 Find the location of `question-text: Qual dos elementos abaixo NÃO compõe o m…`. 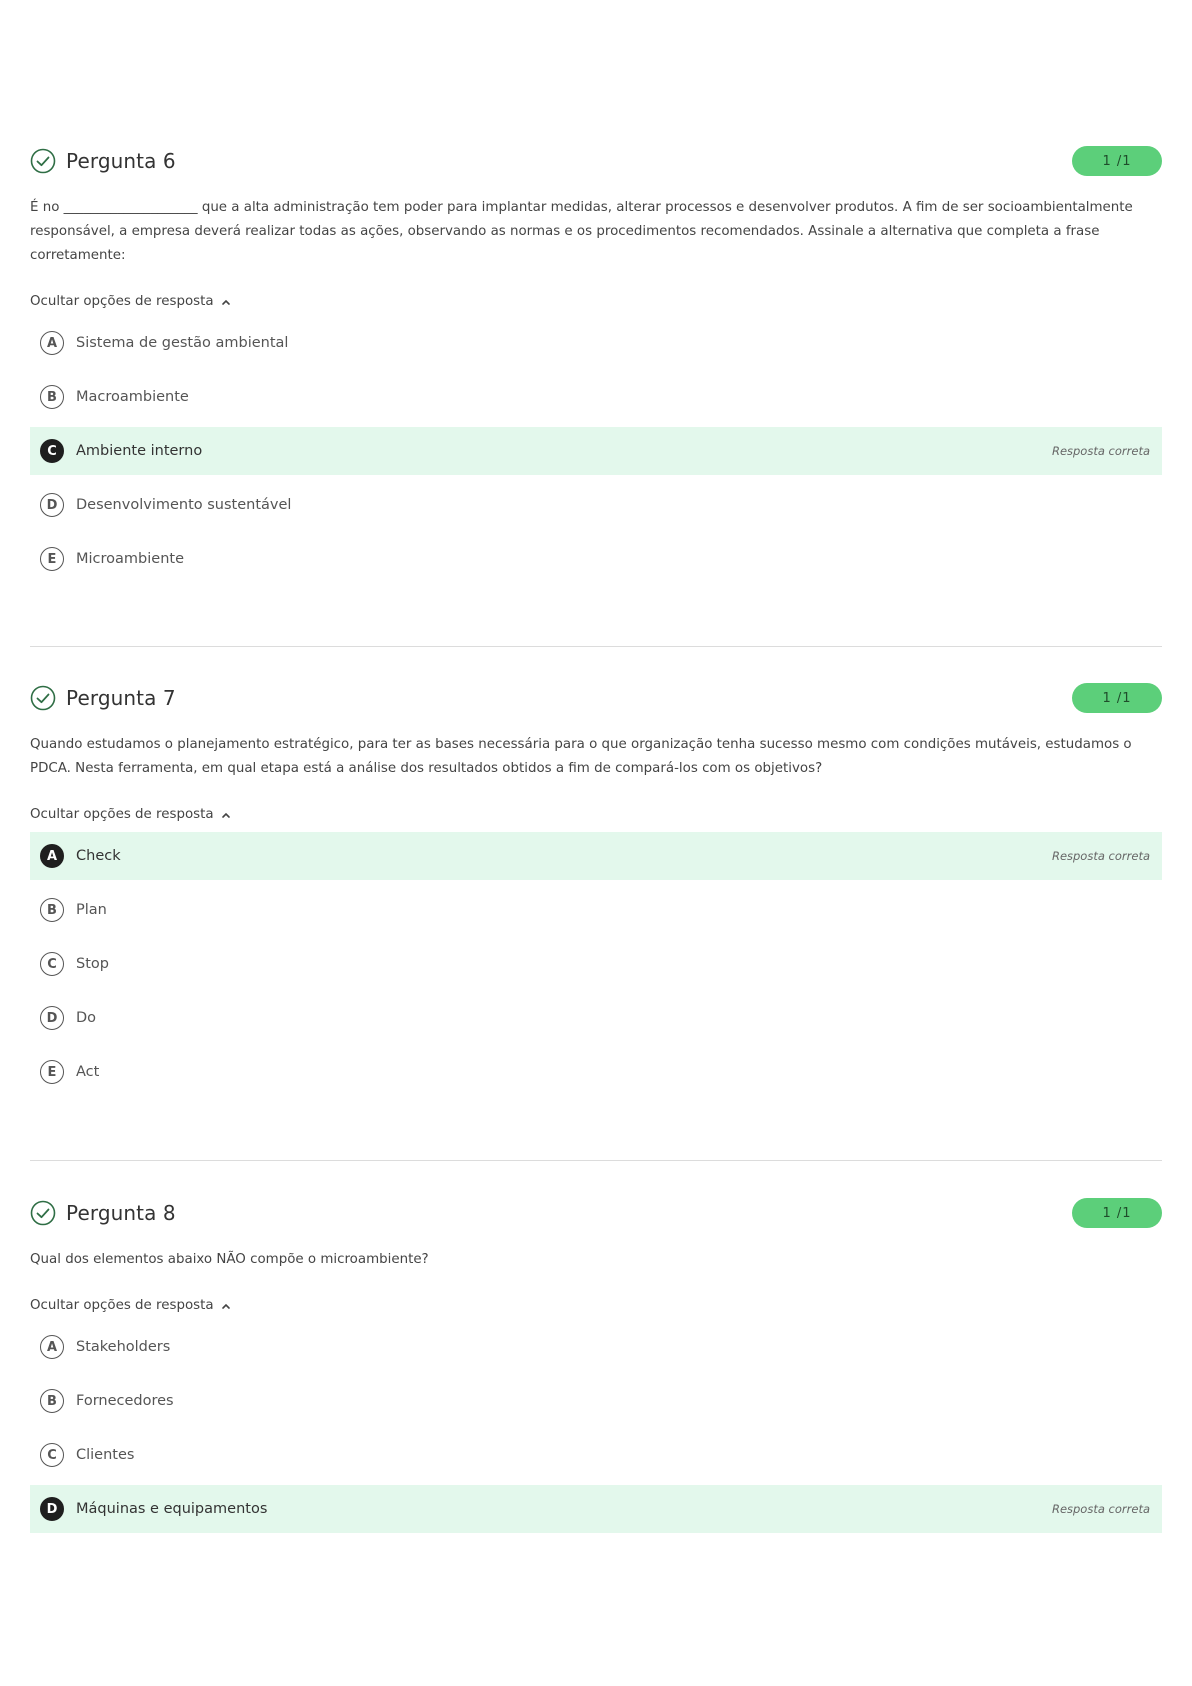

question-text: Qual dos elementos abaixo NÃO compõe o m… is located at coordinates (229, 1259).